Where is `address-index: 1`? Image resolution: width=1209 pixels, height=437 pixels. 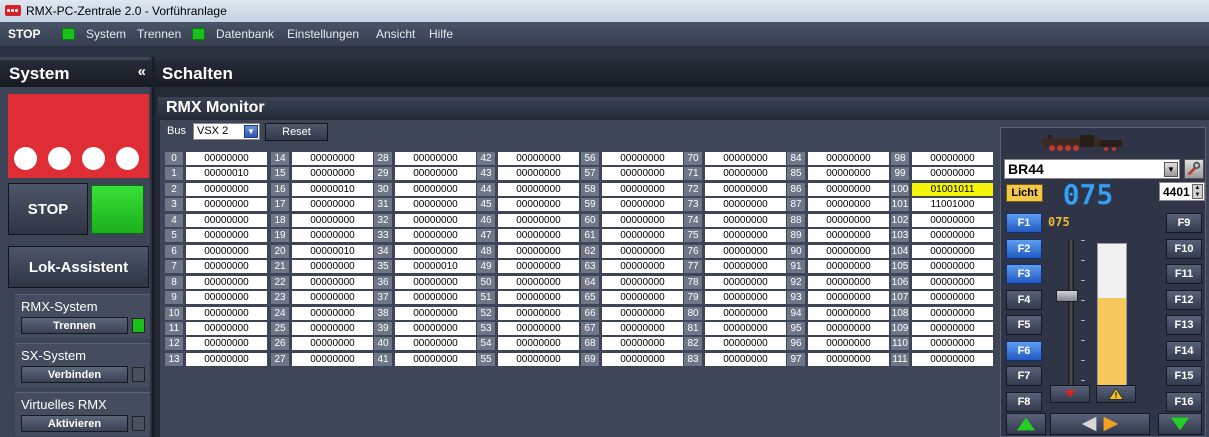 address-index: 1 is located at coordinates (174, 173).